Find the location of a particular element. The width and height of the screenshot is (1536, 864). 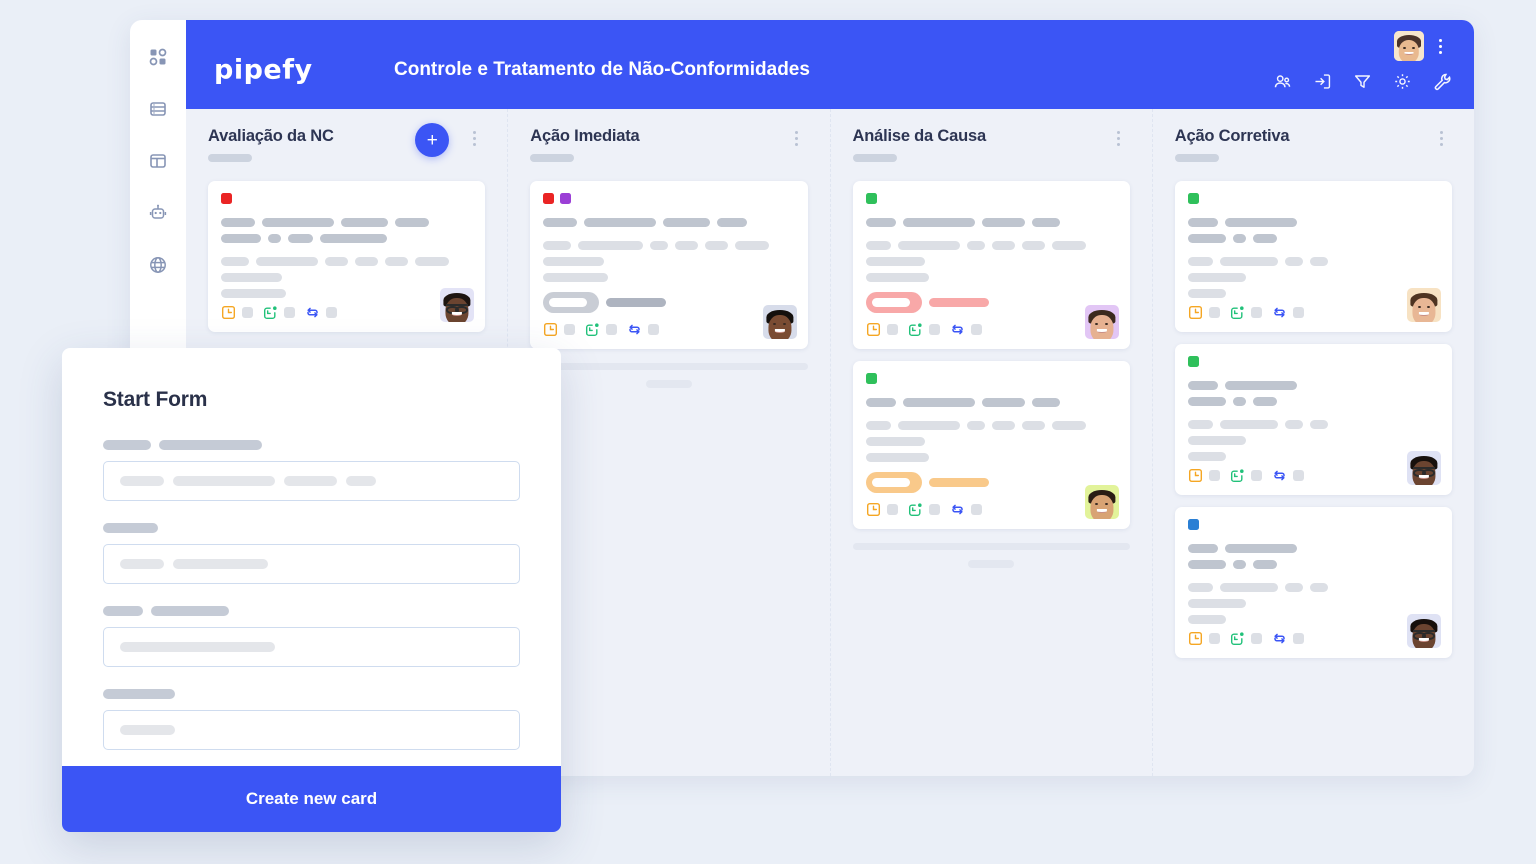

column-header: Ação Imediata is located at coordinates (668, 145).